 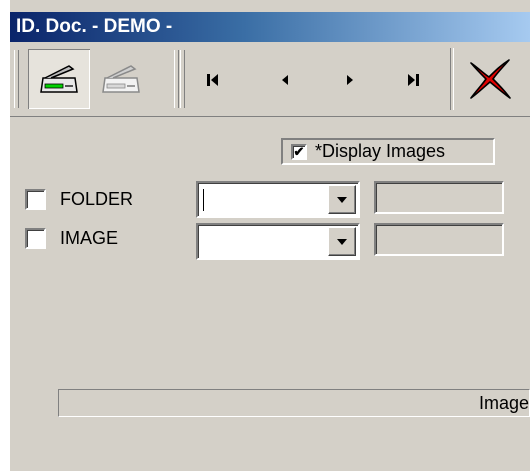 What do you see at coordinates (439, 239) in the screenshot?
I see `image-field` at bounding box center [439, 239].